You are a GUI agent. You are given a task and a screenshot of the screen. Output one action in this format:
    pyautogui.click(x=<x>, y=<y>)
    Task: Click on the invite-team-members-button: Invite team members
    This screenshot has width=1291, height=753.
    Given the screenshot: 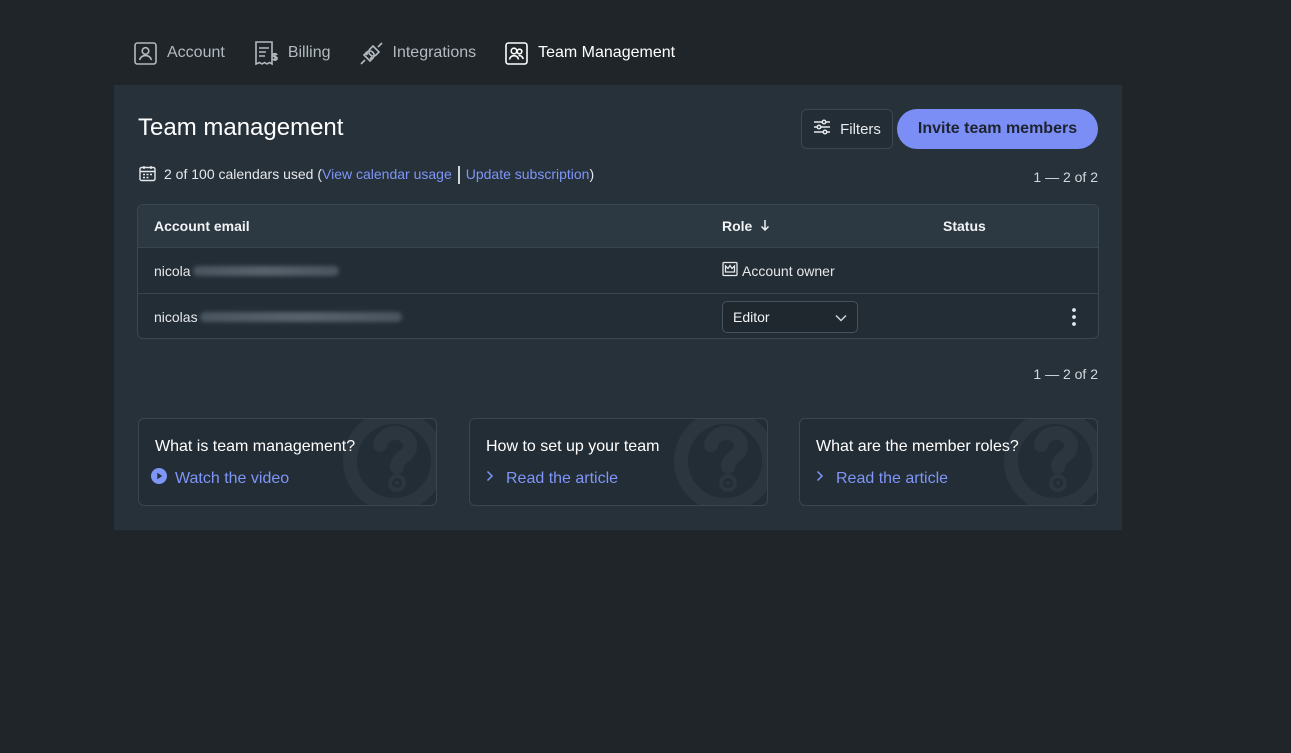 What is the action you would take?
    pyautogui.click(x=997, y=129)
    